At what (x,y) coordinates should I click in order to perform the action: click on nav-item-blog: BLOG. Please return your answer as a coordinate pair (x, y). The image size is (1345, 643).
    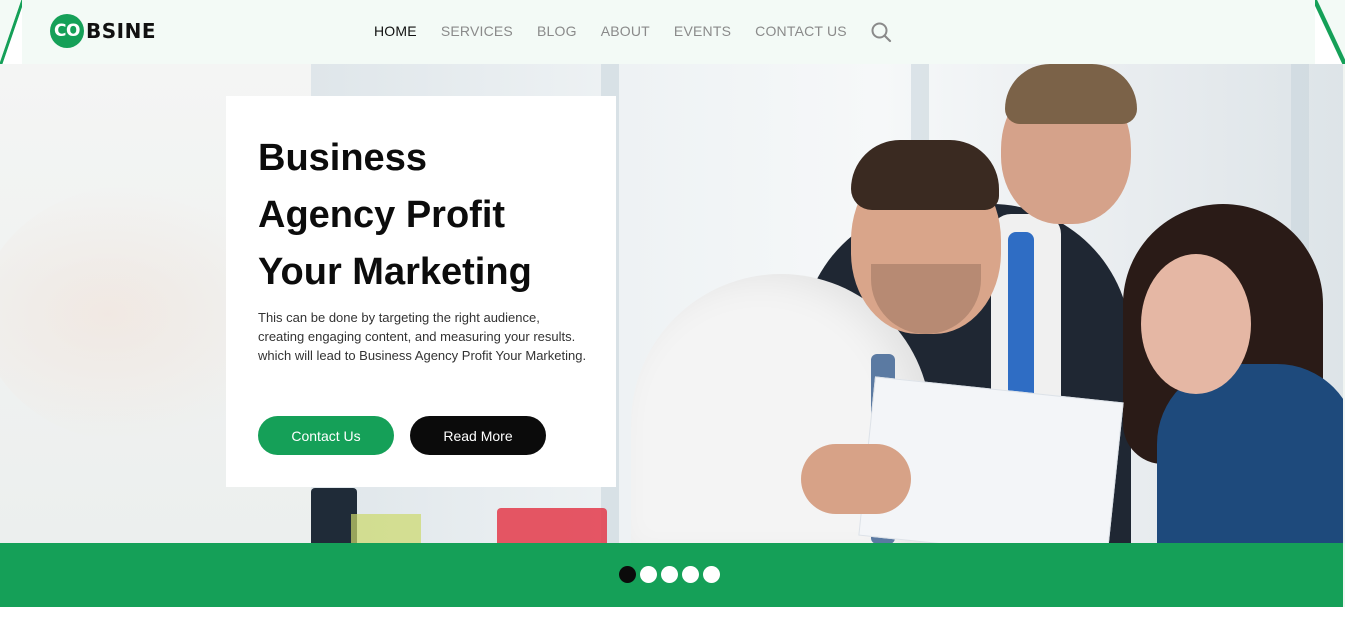
    Looking at the image, I should click on (557, 31).